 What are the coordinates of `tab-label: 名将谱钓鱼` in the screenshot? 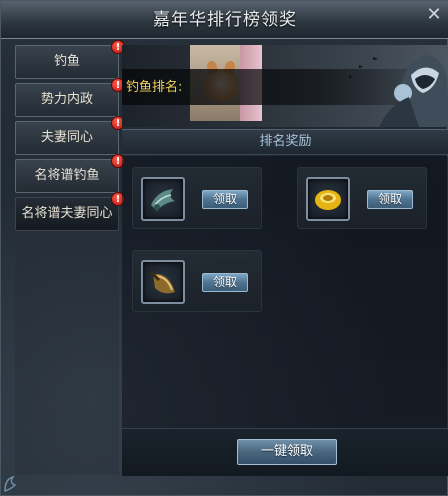 It's located at (67, 175).